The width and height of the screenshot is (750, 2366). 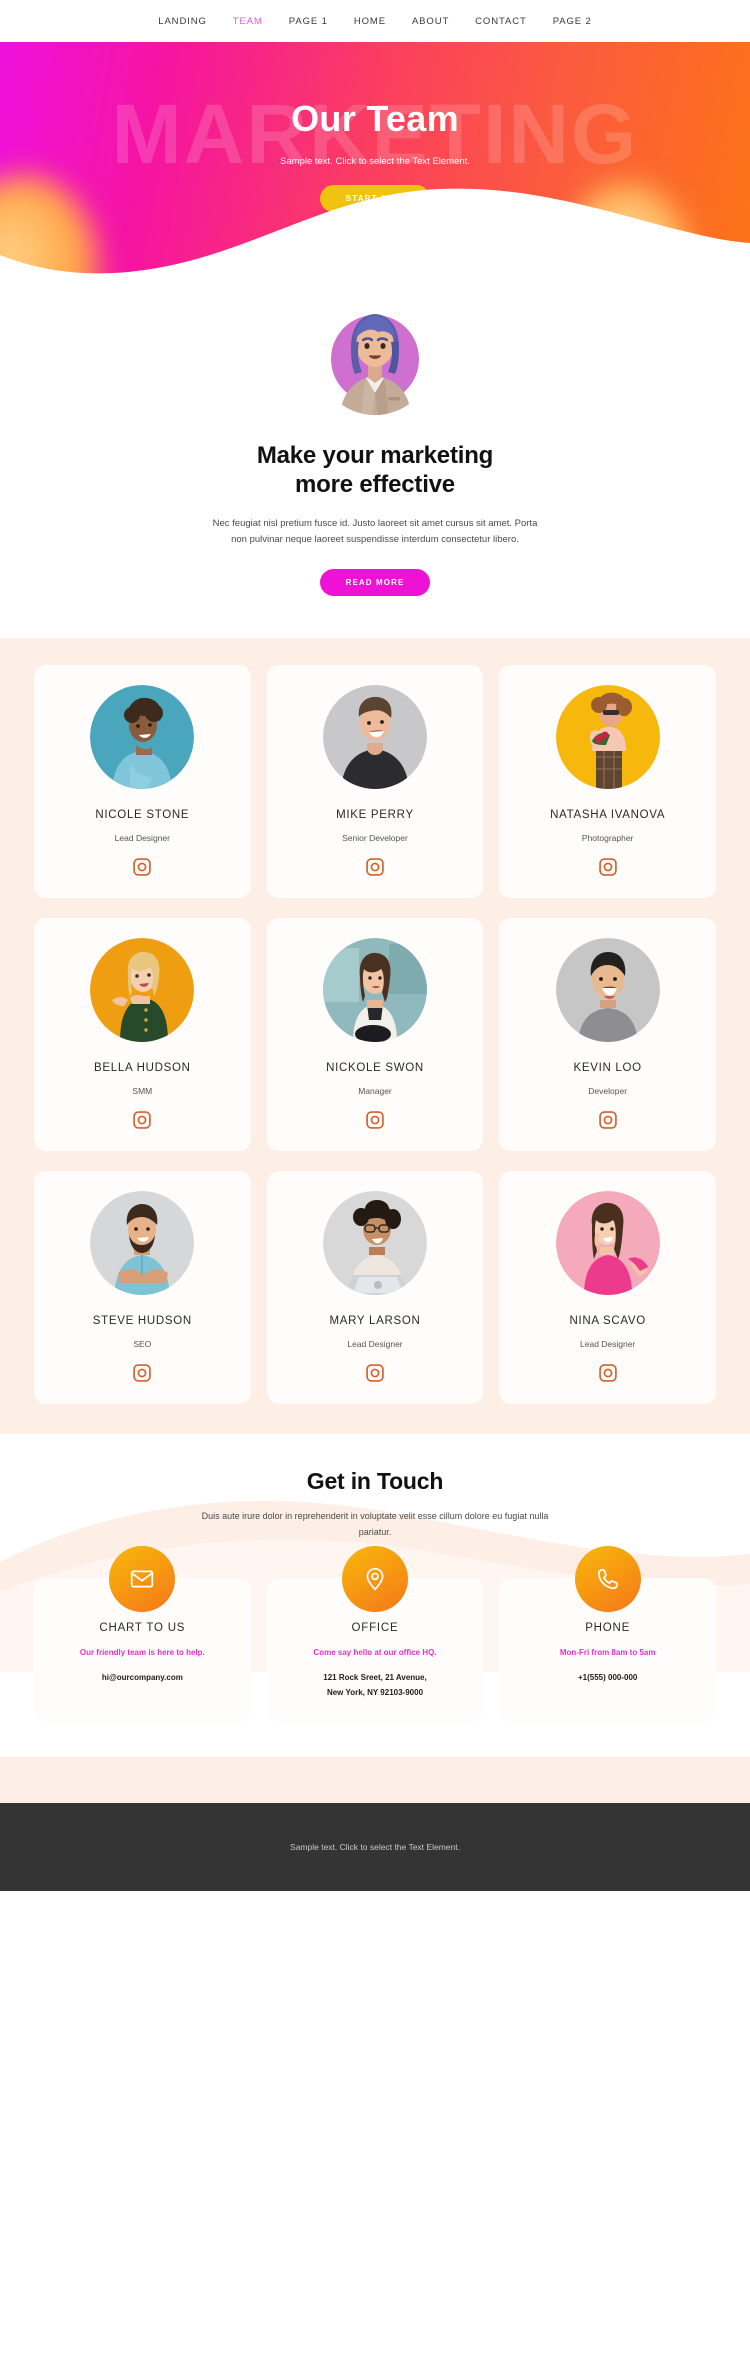 I want to click on member-role: SEO, so click(x=142, y=1343).